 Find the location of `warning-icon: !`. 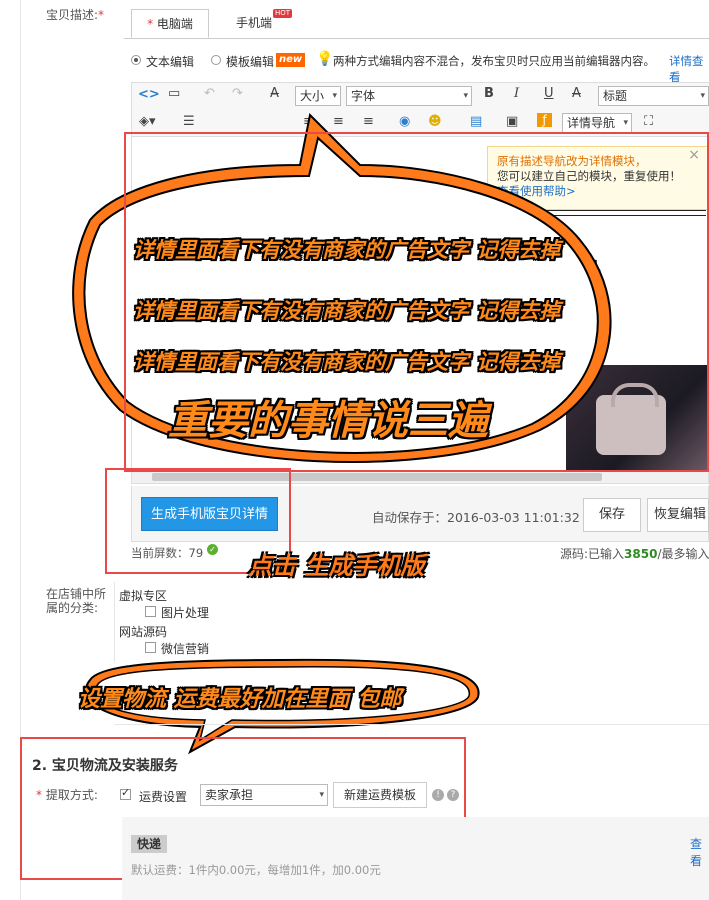

warning-icon: ! is located at coordinates (438, 795).